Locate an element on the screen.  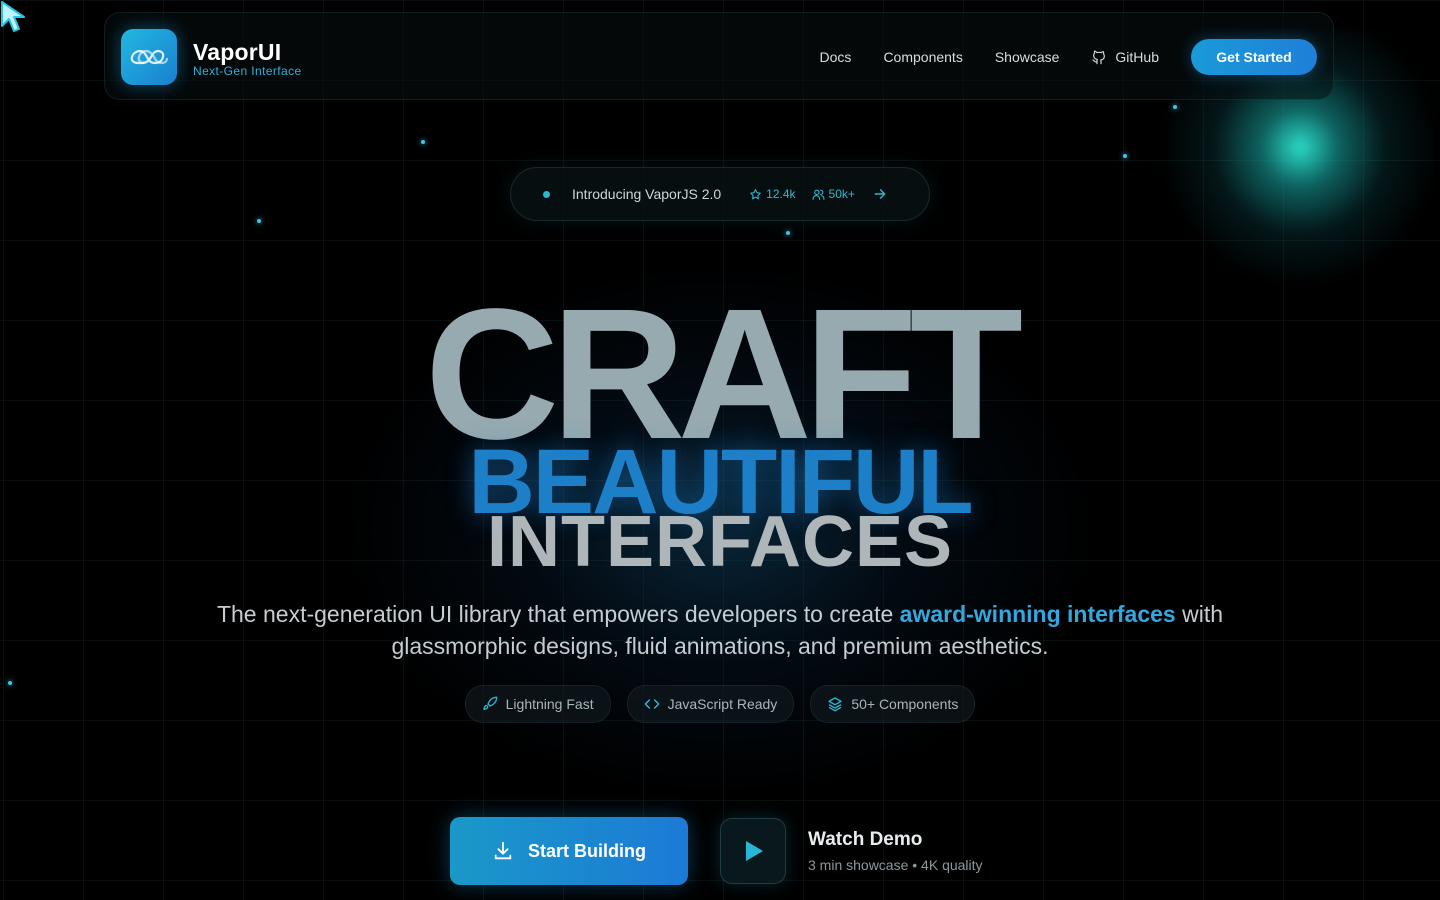
nav-link-label: GitHub is located at coordinates (1137, 57).